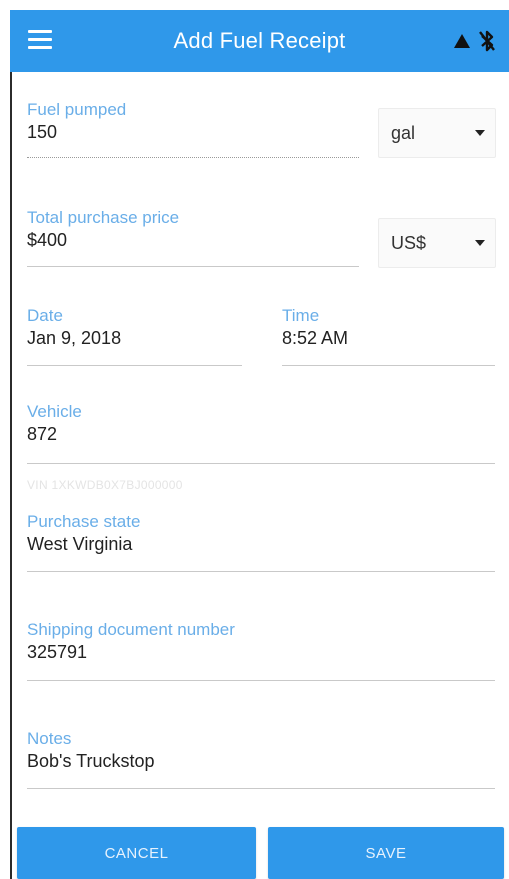 Image resolution: width=509 pixels, height=879 pixels. What do you see at coordinates (193, 157) in the screenshot?
I see `fuel-pumped-underline` at bounding box center [193, 157].